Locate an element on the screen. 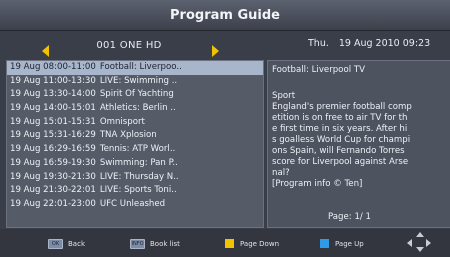 The image size is (450, 257). event-time: 19 Aug 21:30-22:01 is located at coordinates (53, 190).